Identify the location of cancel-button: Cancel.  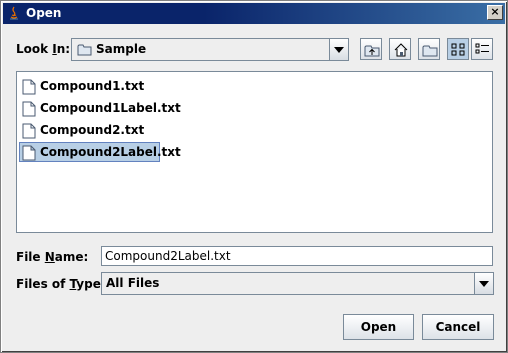
(458, 327).